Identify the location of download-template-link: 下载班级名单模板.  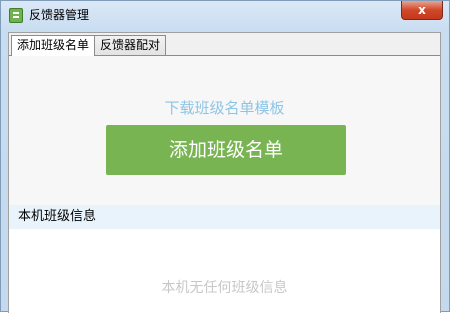
(224, 108).